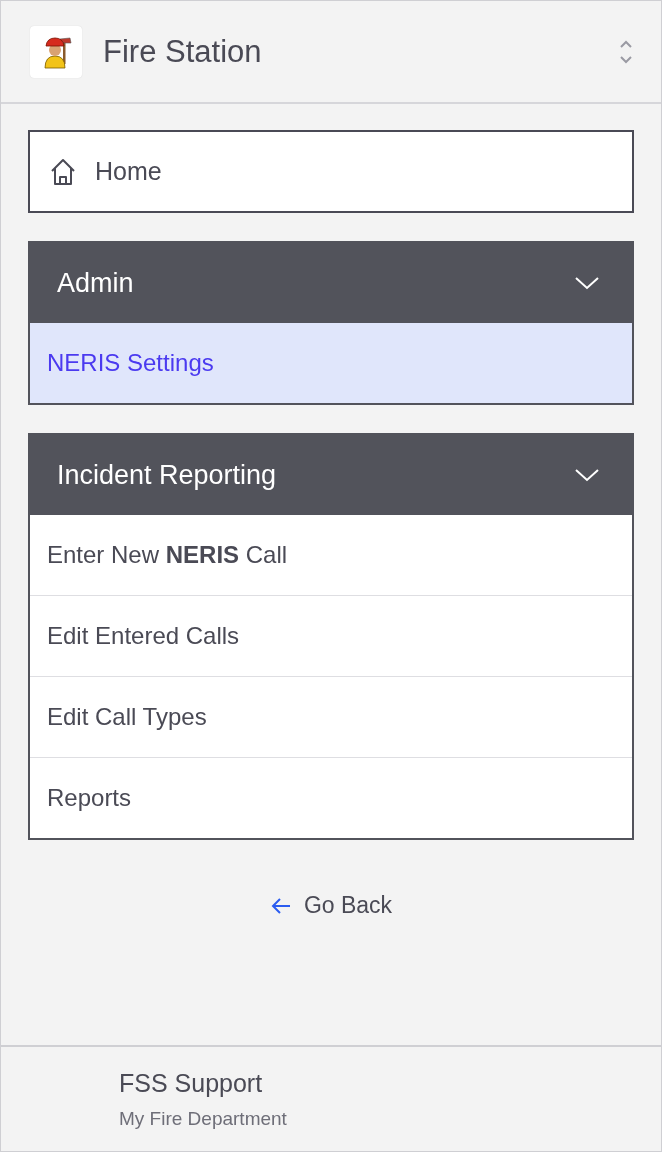  Describe the element at coordinates (331, 635) in the screenshot. I see `menu-item: Edit Entered Calls` at that location.